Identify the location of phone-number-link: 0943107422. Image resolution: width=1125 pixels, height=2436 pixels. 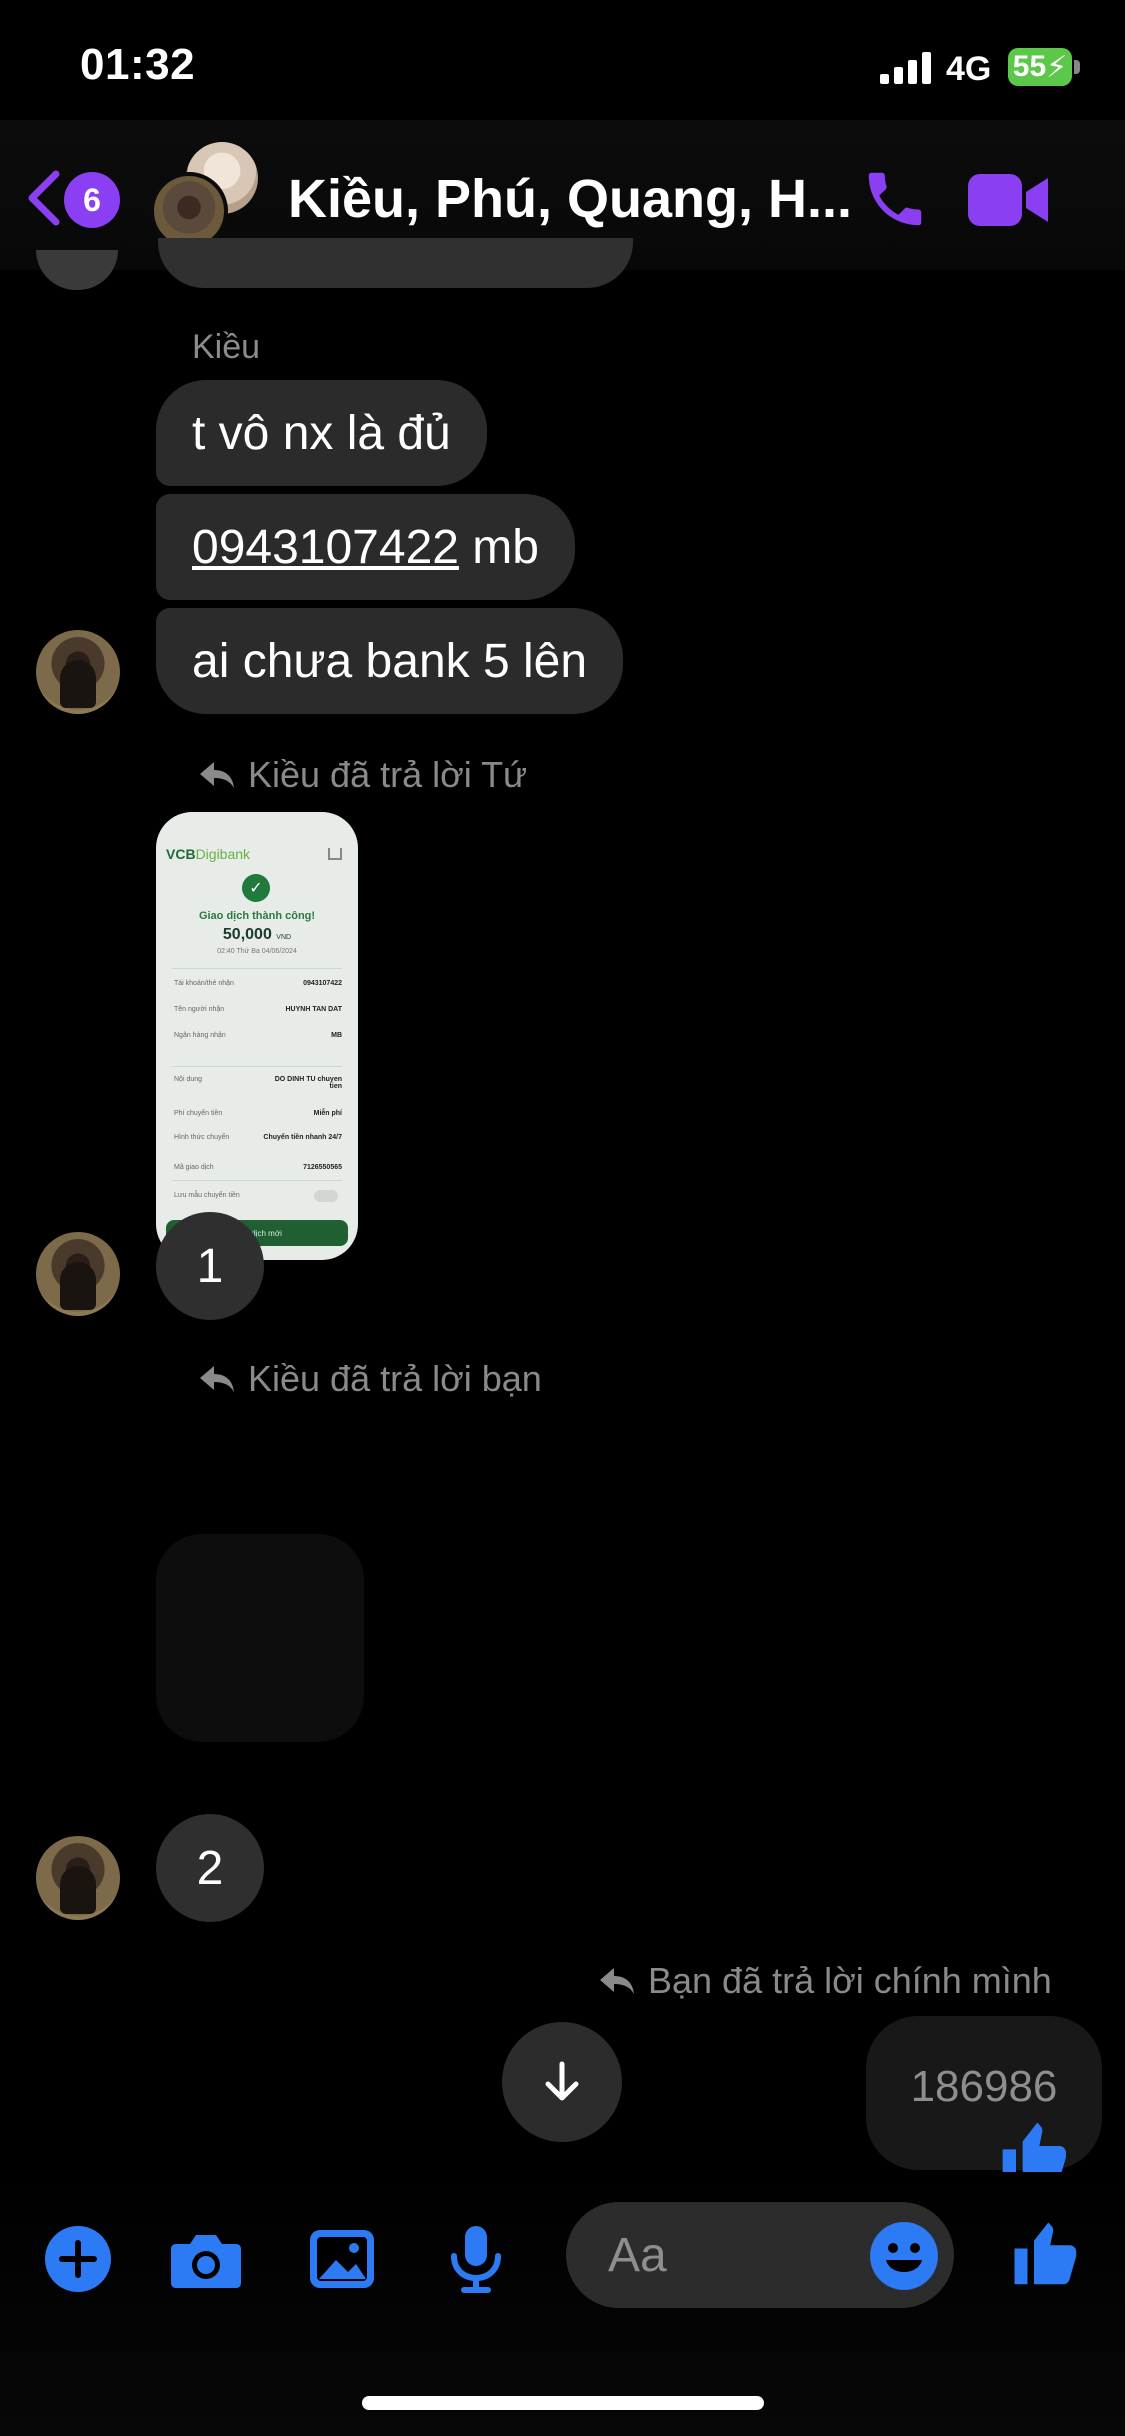
(325, 547).